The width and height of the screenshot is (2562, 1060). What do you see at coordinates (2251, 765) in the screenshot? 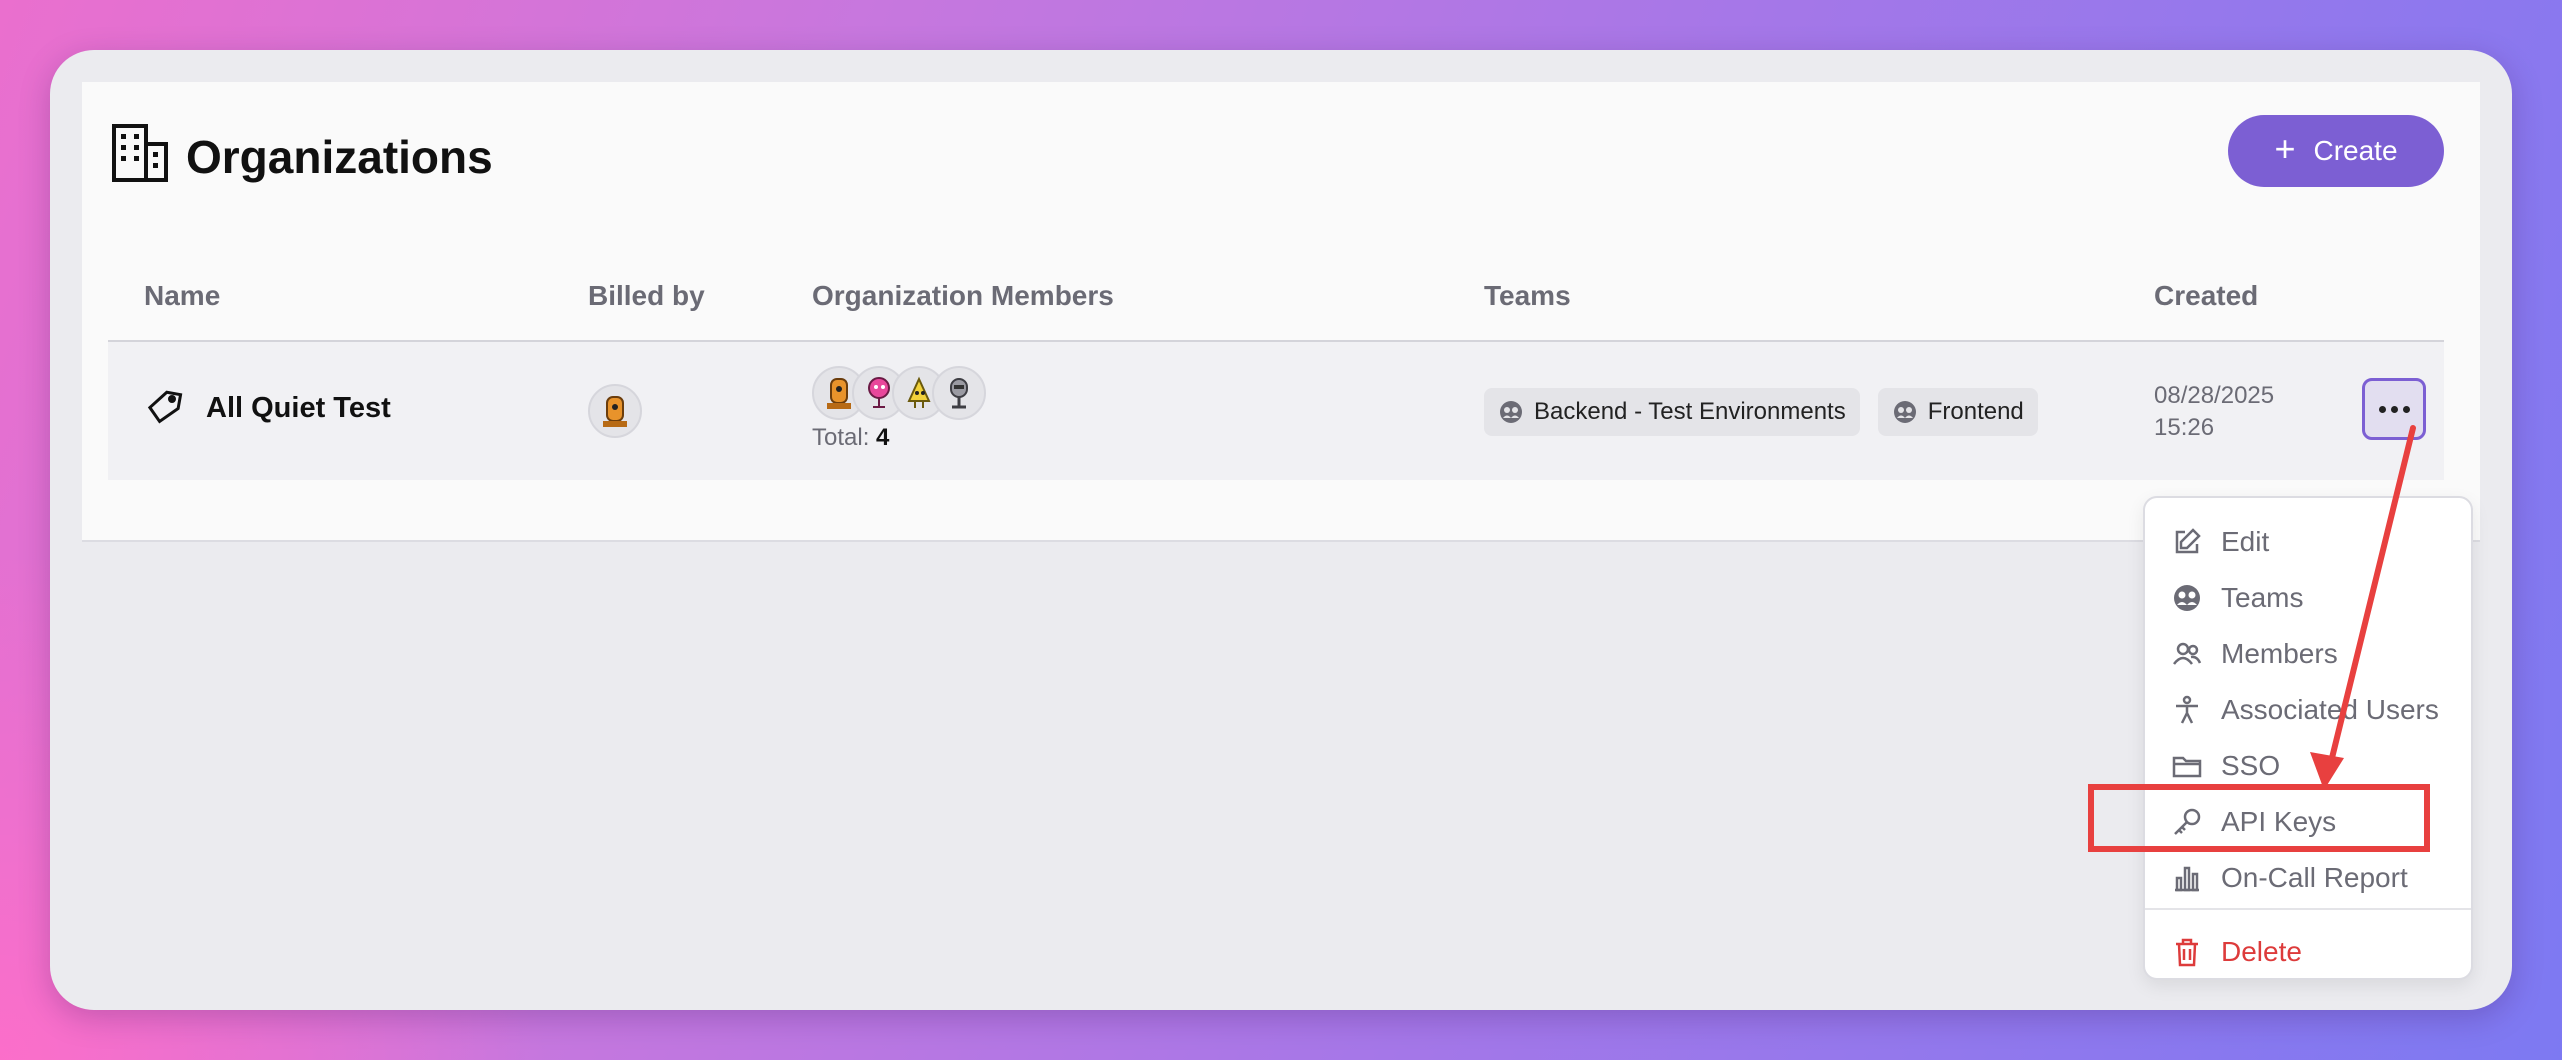
I see `menu-item-label: SSO` at bounding box center [2251, 765].